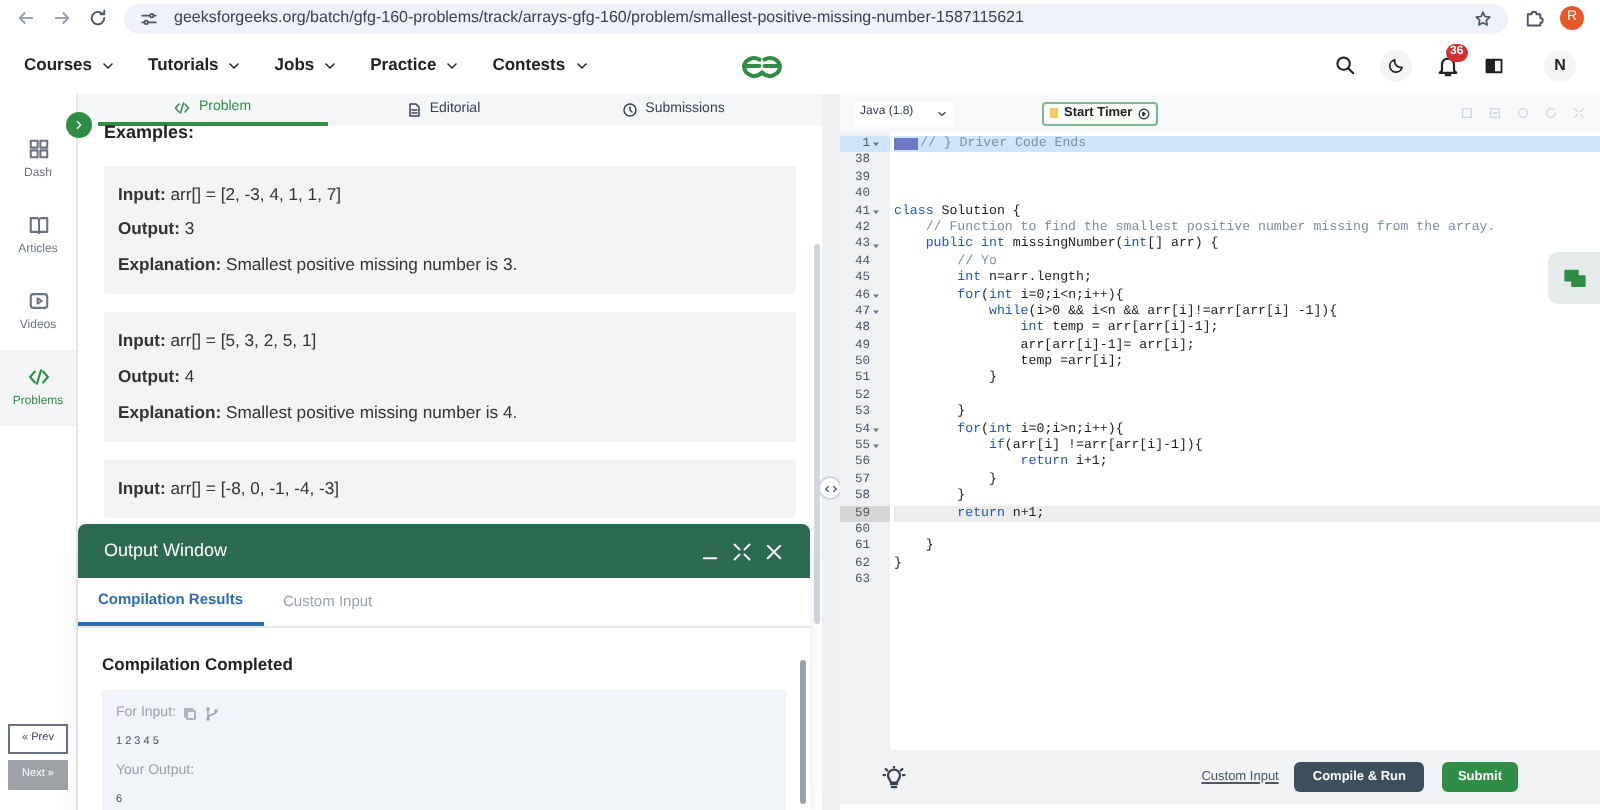 The height and width of the screenshot is (810, 1600). I want to click on branch-icon, so click(211, 714).